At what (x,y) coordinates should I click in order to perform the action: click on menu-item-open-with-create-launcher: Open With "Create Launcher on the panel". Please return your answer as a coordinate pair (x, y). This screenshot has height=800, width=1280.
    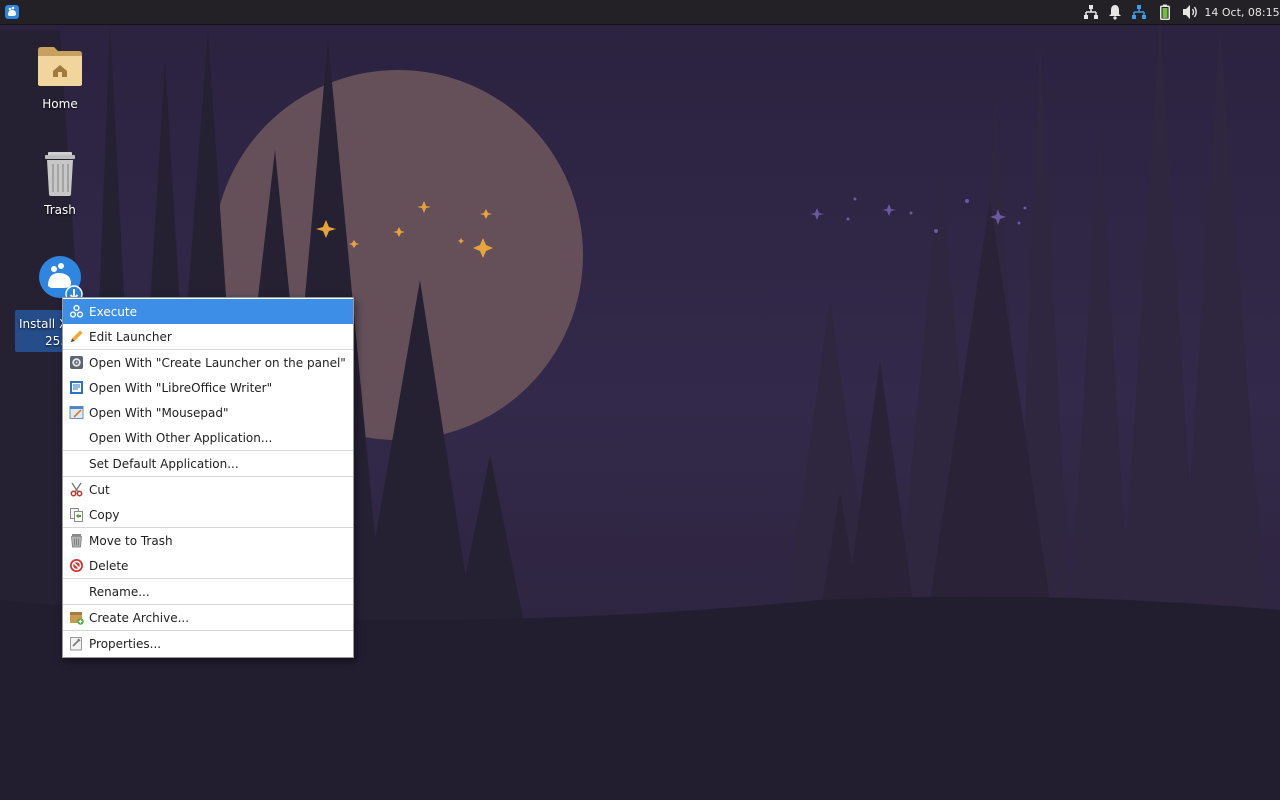
    Looking at the image, I should click on (208, 362).